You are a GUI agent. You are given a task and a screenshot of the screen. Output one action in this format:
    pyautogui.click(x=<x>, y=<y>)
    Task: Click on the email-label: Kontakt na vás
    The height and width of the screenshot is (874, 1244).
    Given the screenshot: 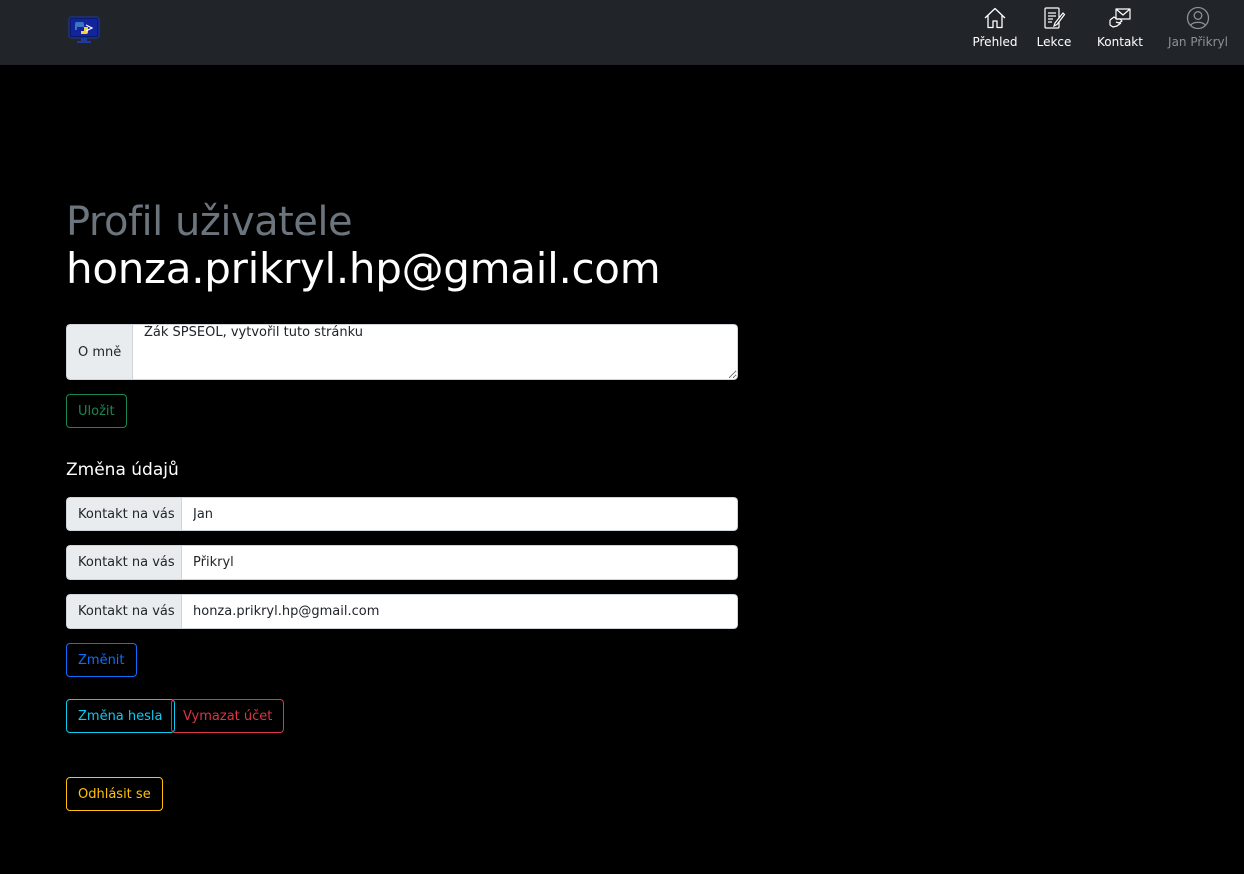 What is the action you would take?
    pyautogui.click(x=123, y=611)
    